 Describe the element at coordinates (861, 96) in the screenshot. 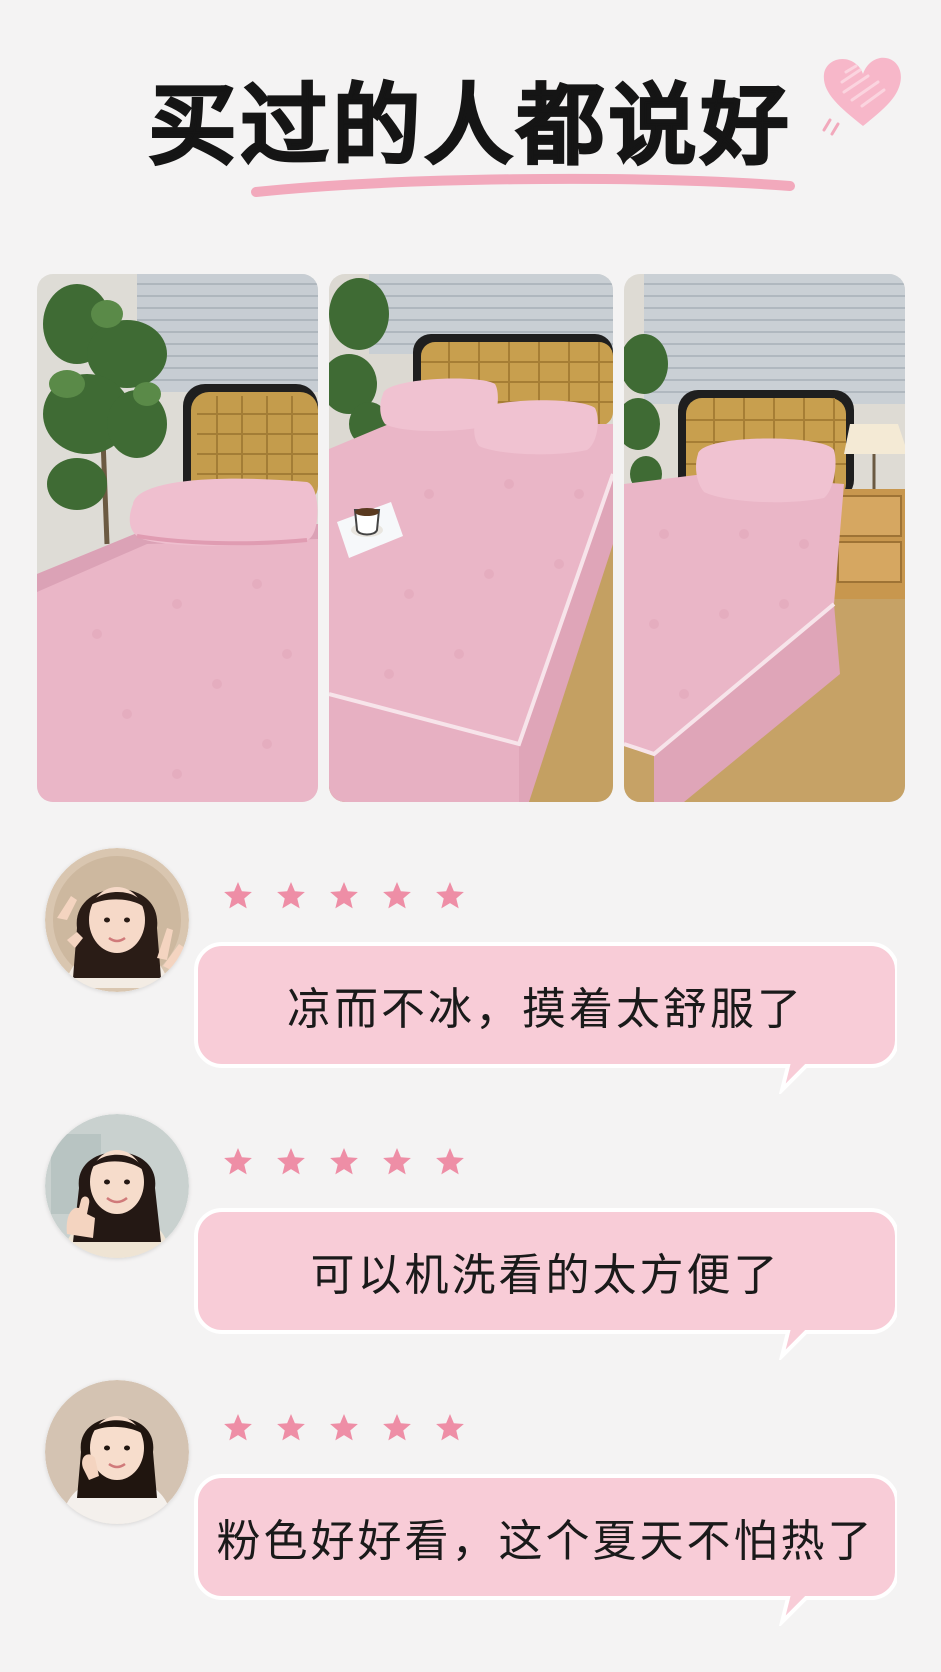

I see `heart-icon` at that location.